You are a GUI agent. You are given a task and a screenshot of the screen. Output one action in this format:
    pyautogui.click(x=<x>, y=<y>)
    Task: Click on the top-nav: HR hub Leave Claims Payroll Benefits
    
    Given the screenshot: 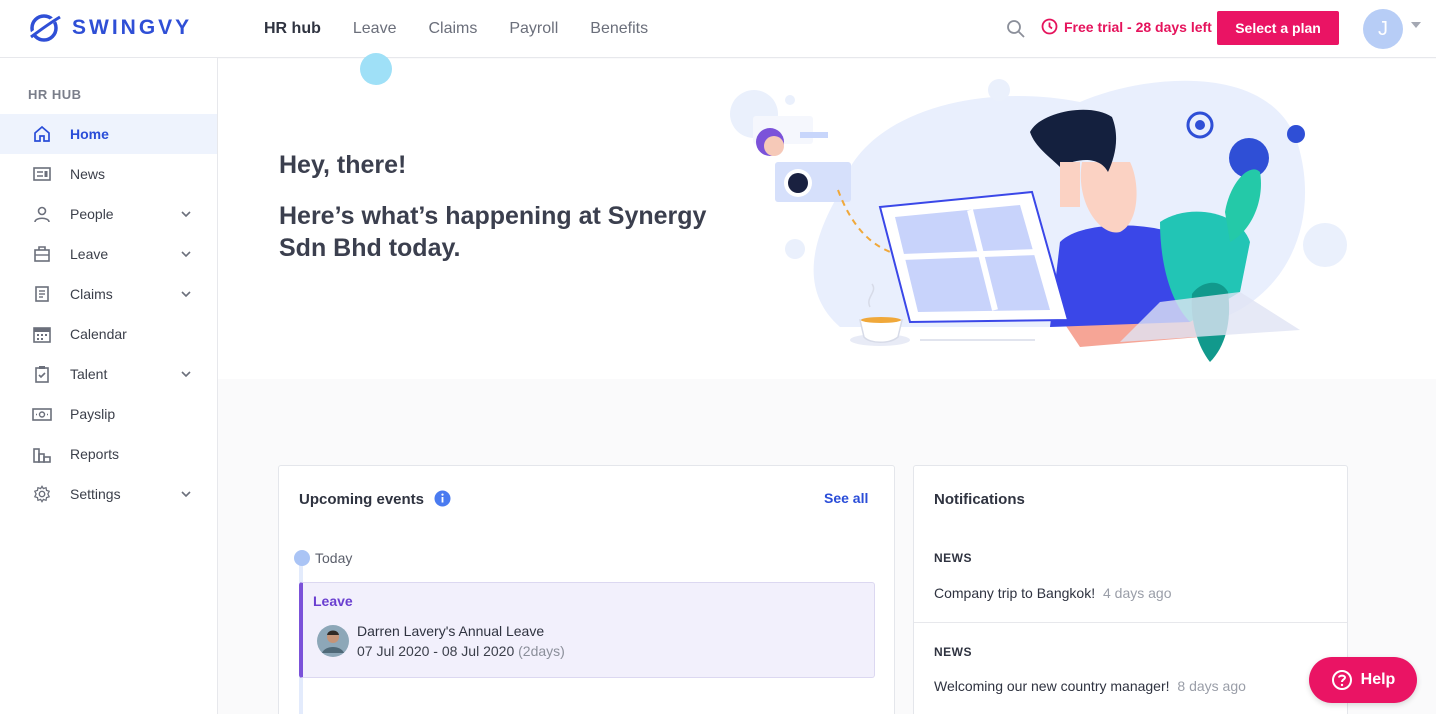 What is the action you would take?
    pyautogui.click(x=456, y=29)
    